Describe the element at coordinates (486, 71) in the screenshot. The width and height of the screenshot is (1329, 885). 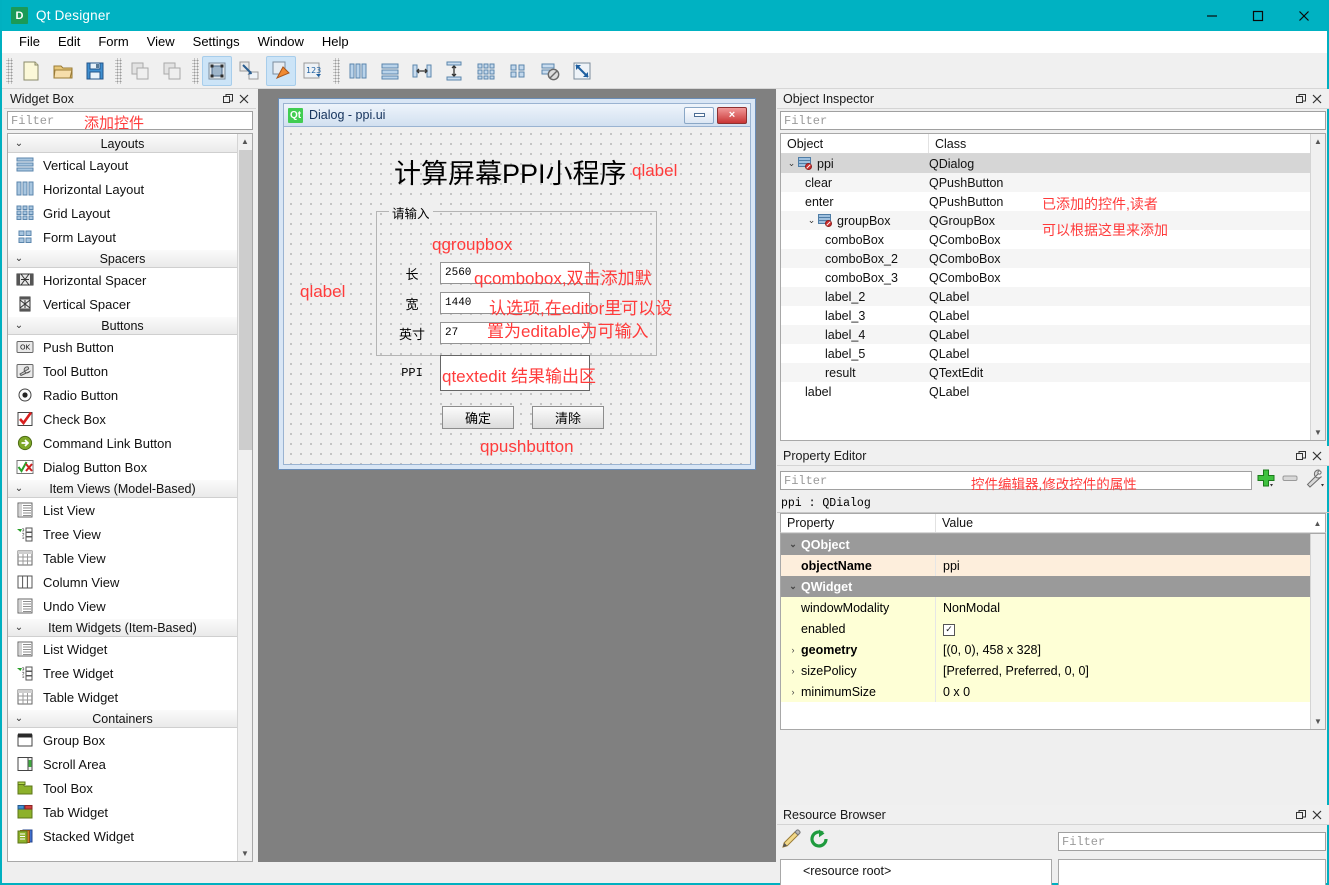
I see `layout-in-grid-button` at that location.